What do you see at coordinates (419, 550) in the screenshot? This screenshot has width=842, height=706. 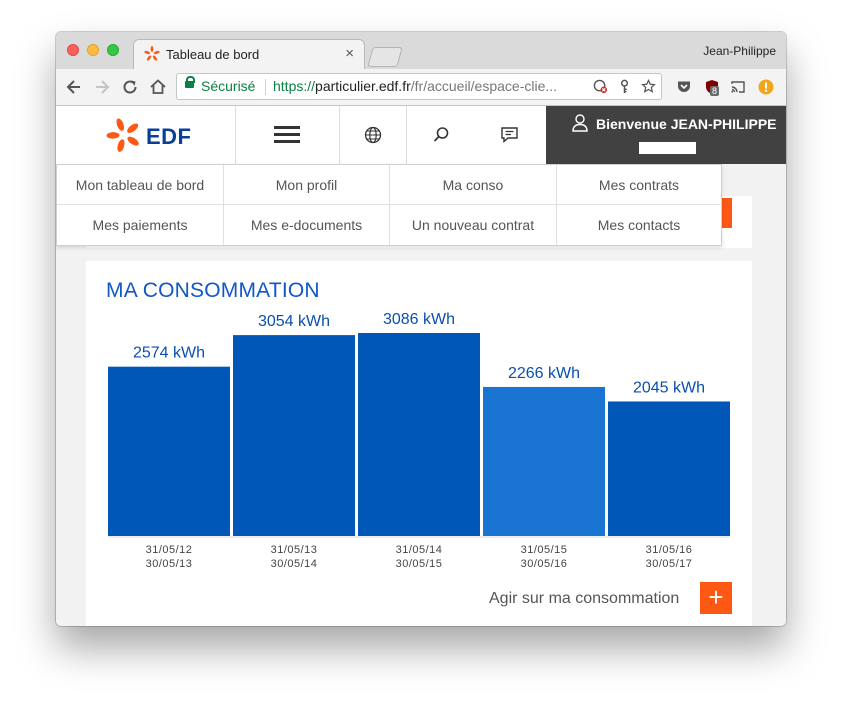 I see `x-axis-period-label: 31/05/14` at bounding box center [419, 550].